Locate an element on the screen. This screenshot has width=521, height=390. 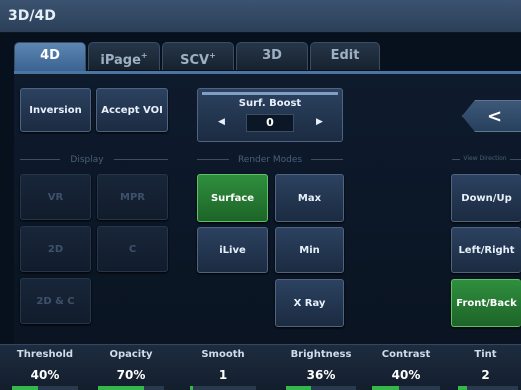
left-right-label: Left/Right is located at coordinates (486, 250).